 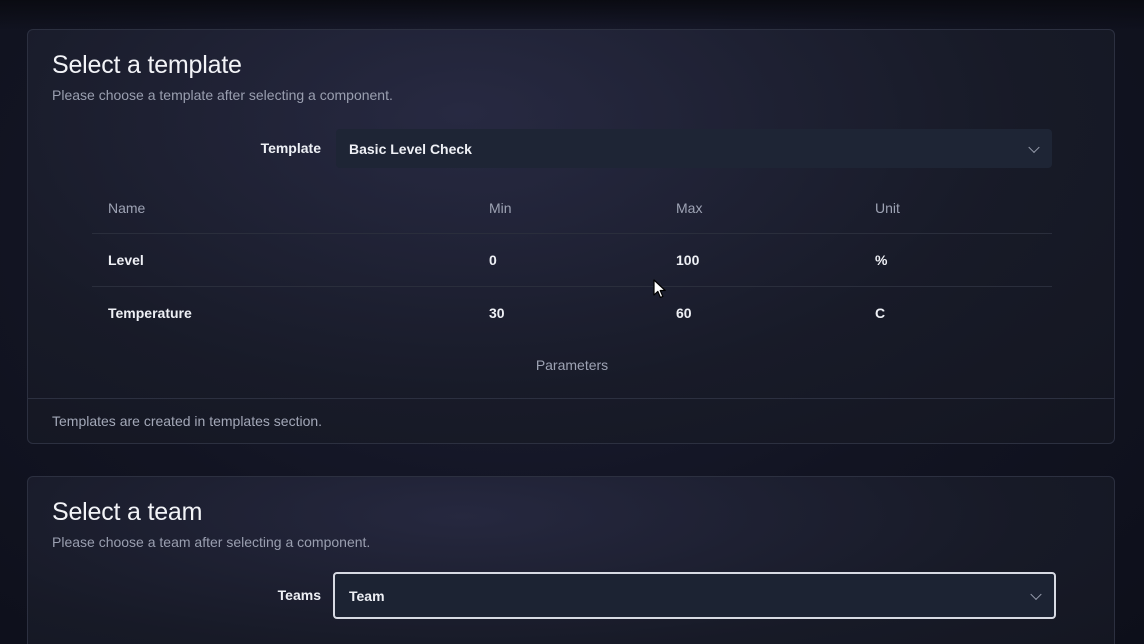 What do you see at coordinates (282, 208) in the screenshot?
I see `column-header-name: Name` at bounding box center [282, 208].